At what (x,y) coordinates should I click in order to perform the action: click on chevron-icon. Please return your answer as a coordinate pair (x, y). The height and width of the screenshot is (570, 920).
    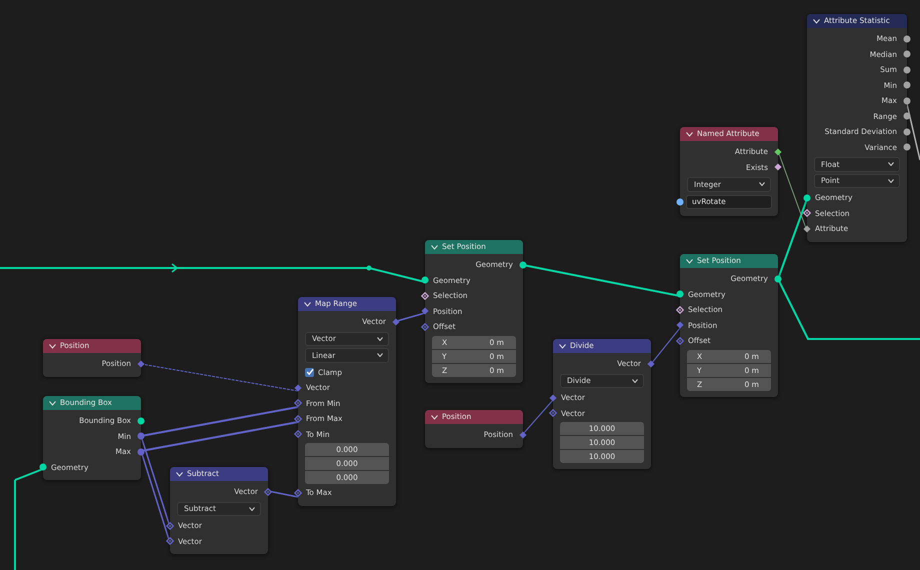
    Looking at the image, I should click on (175, 268).